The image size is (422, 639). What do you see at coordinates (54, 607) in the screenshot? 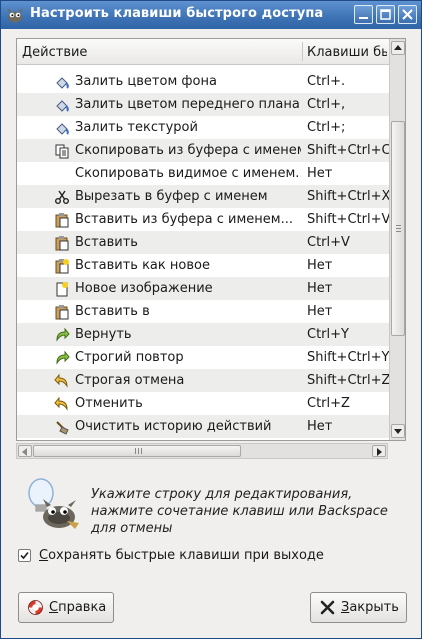
I see `help-mnemonic: С` at bounding box center [54, 607].